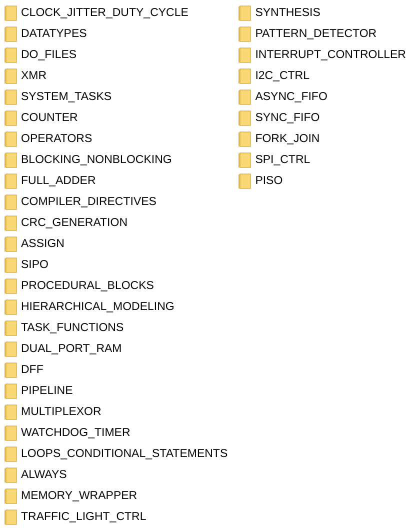  I want to click on folder-item: PROCEDURAL_BLOCKS, so click(79, 285).